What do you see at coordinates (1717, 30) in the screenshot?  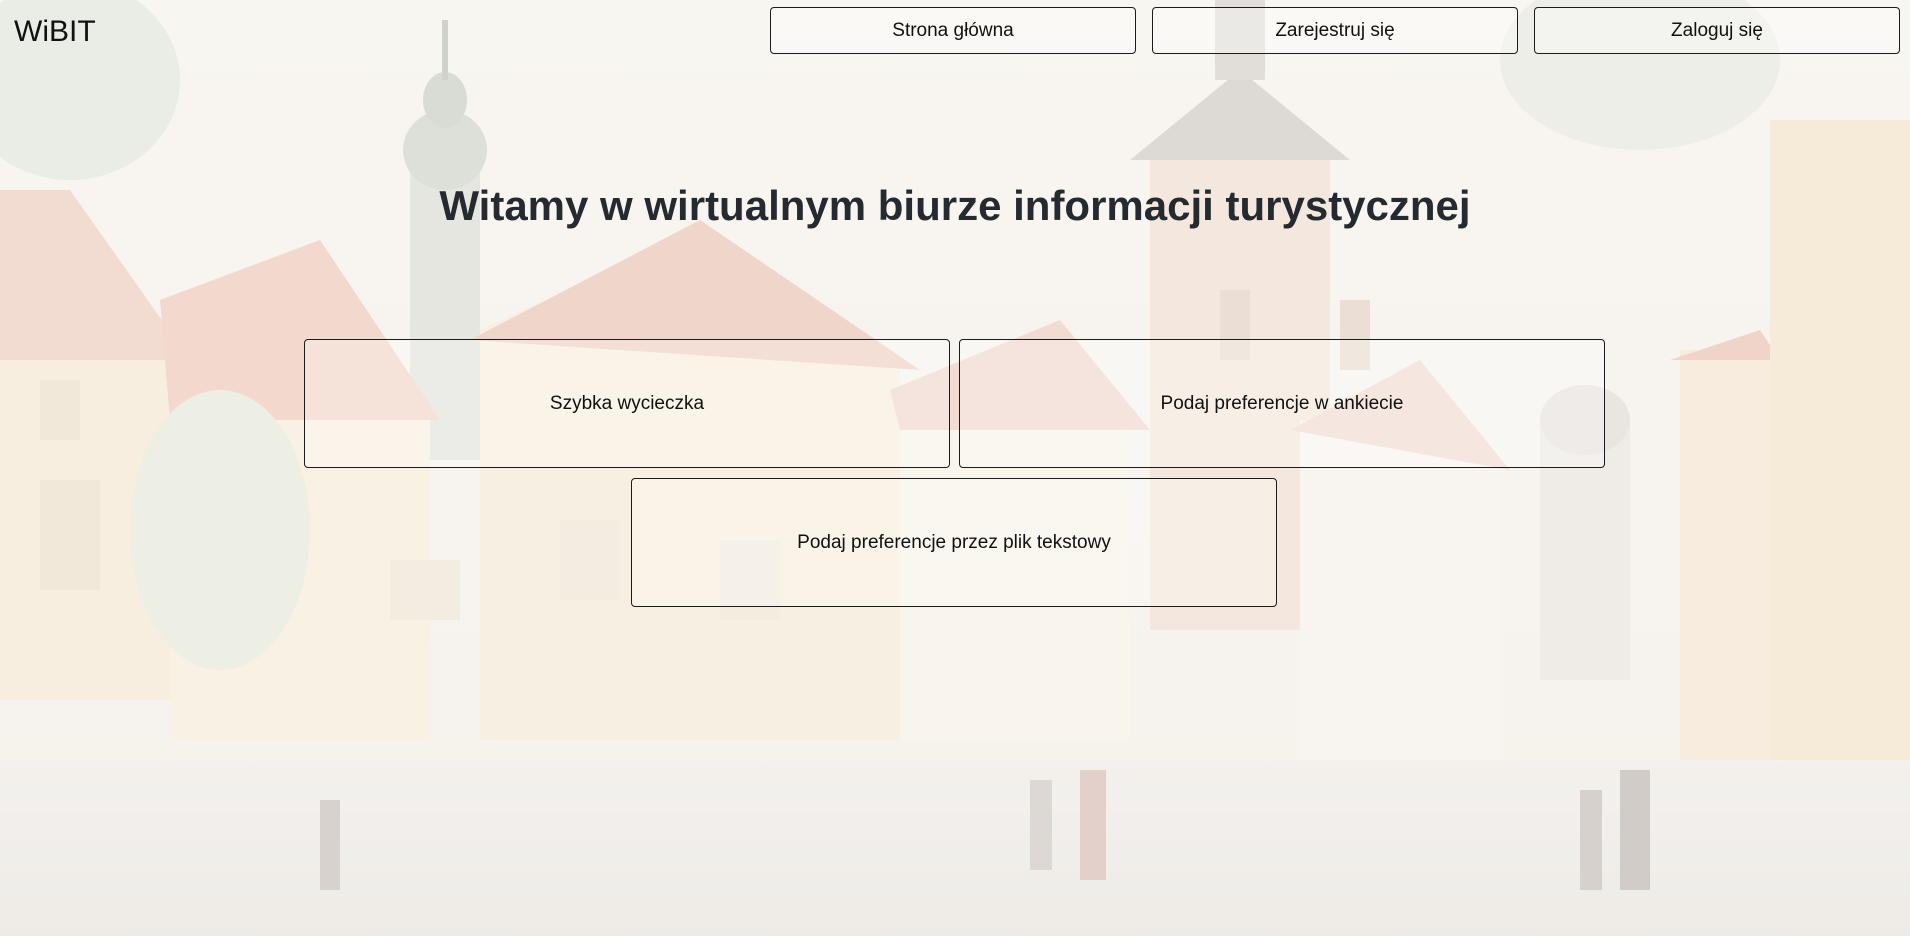 I see `login-button: Zaloguj się` at bounding box center [1717, 30].